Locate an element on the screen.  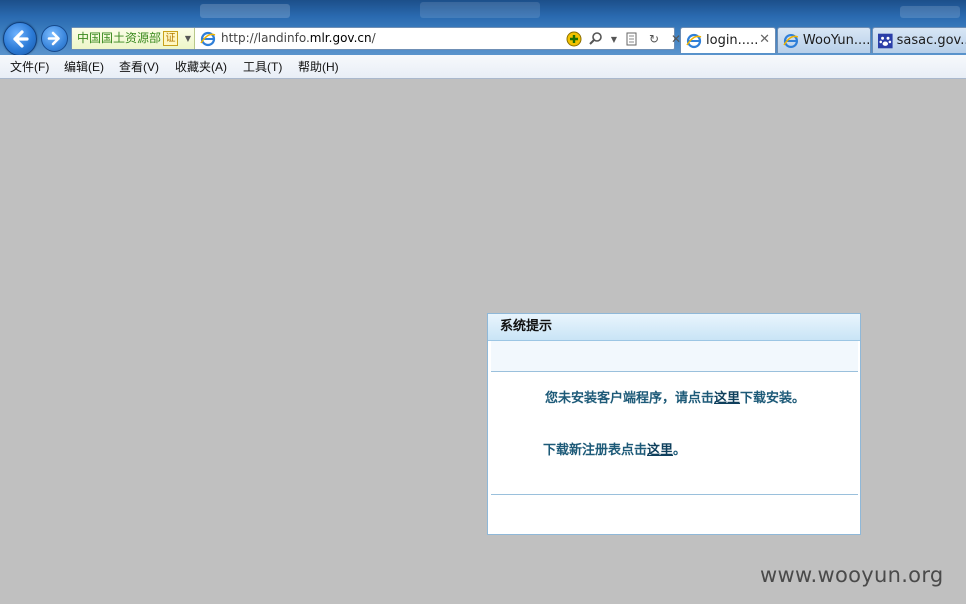
menu-file: 文件(F) is located at coordinates (29, 67).